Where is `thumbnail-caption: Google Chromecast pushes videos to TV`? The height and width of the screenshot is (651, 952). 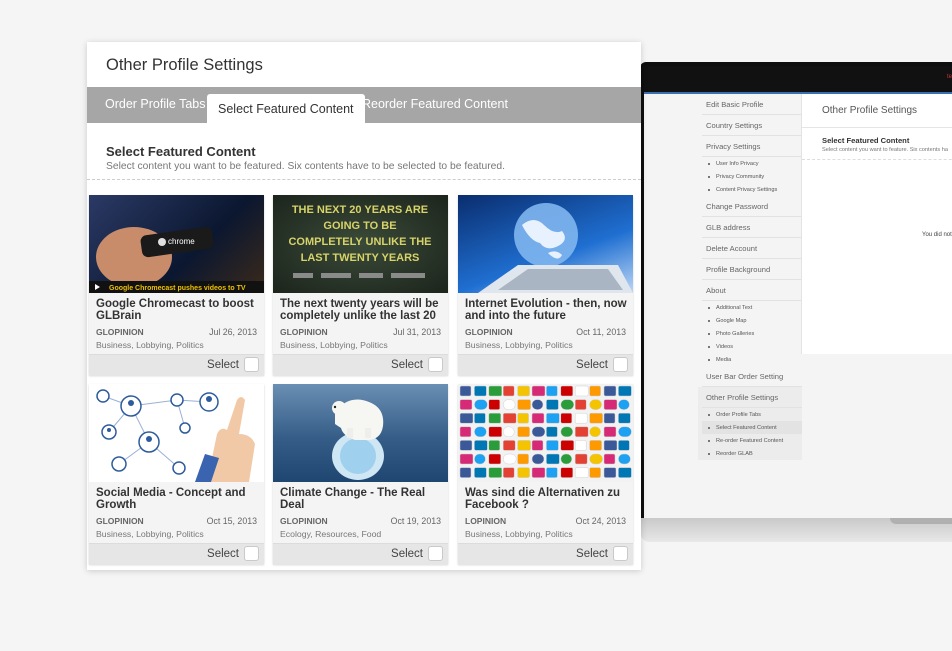 thumbnail-caption: Google Chromecast pushes videos to TV is located at coordinates (177, 288).